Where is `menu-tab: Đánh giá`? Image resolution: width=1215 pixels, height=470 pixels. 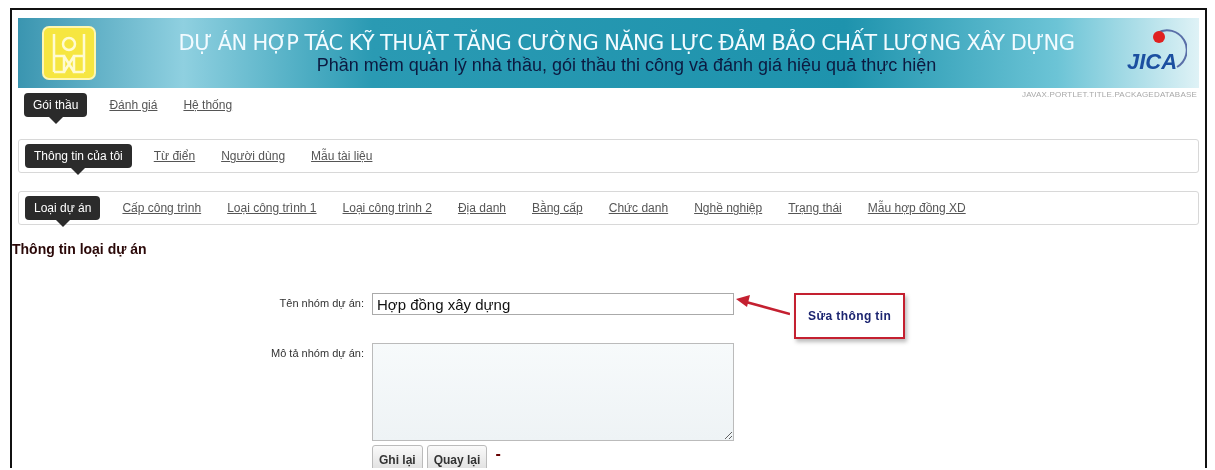 menu-tab: Đánh giá is located at coordinates (133, 105).